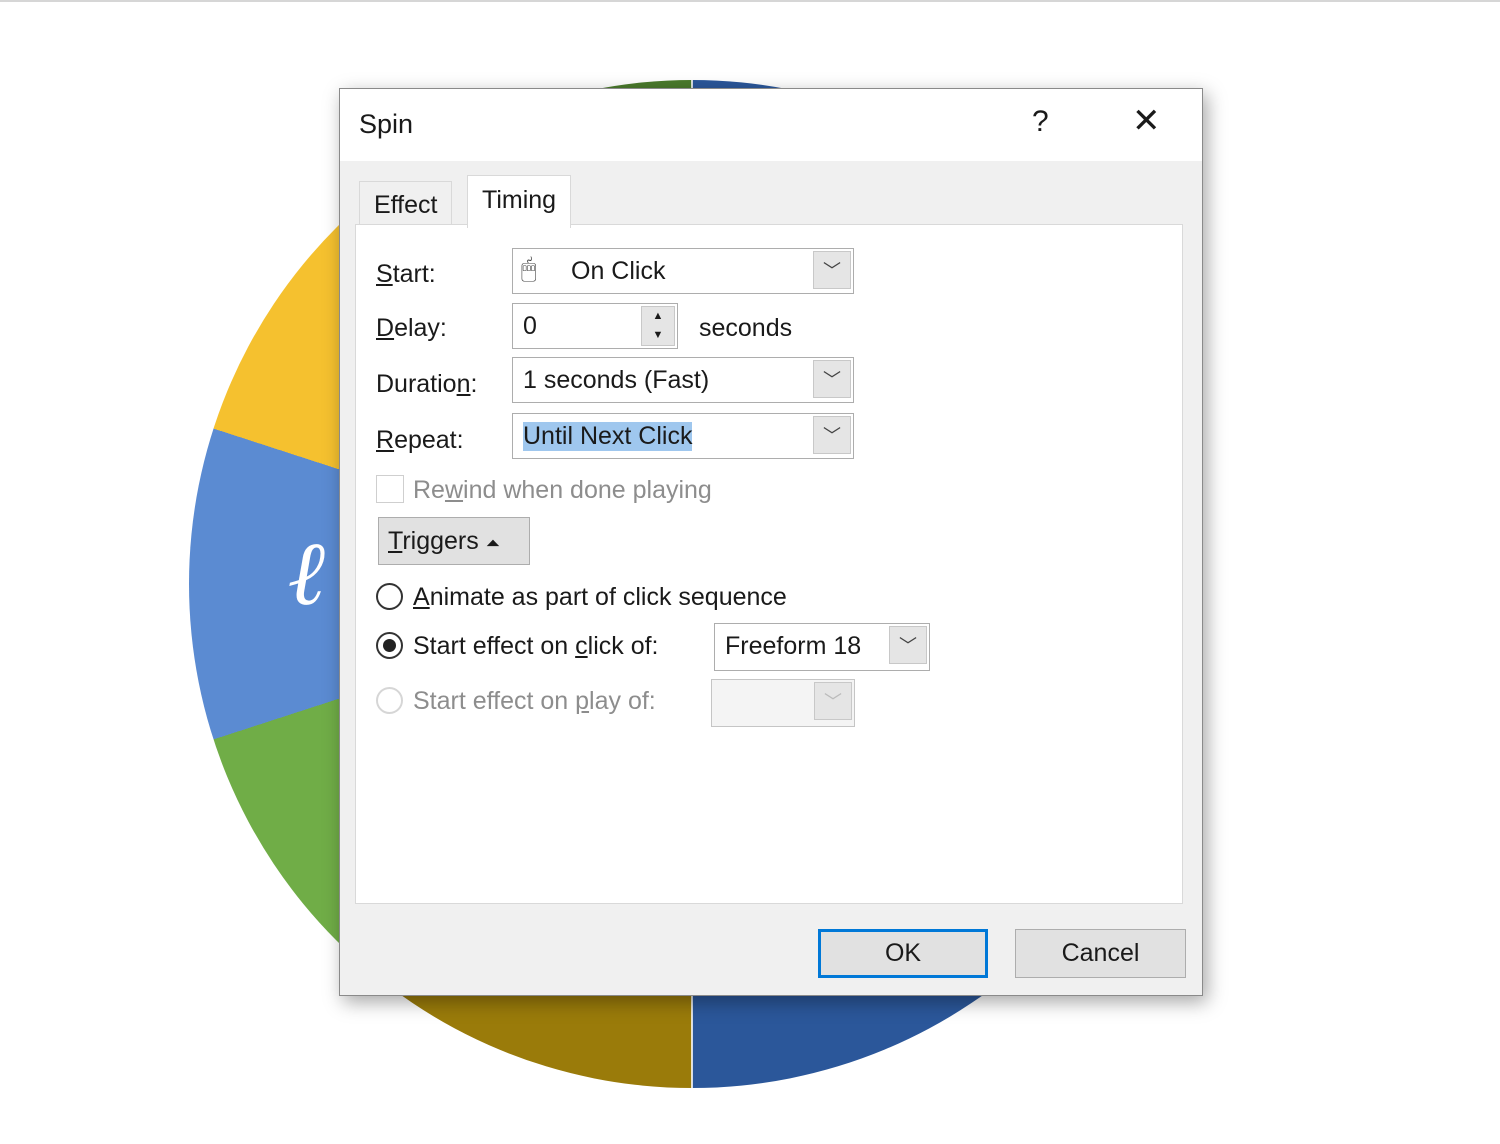  I want to click on delay-stepper: ▲ ▼, so click(658, 326).